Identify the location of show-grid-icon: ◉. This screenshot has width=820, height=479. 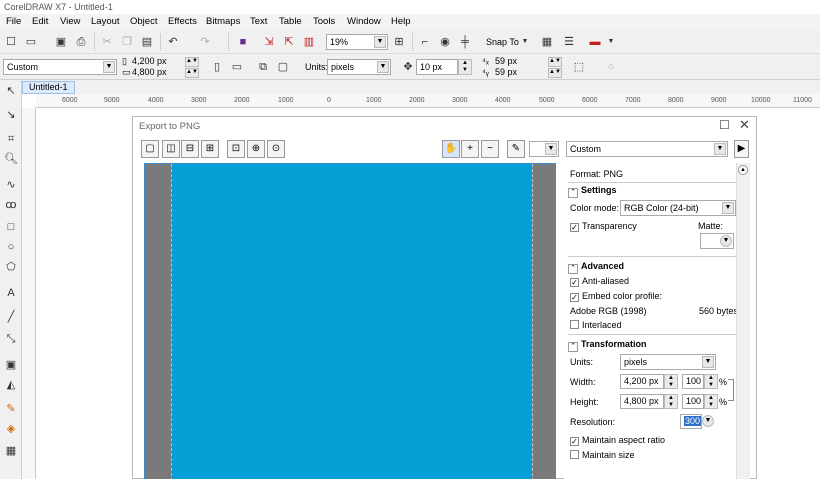
(445, 42).